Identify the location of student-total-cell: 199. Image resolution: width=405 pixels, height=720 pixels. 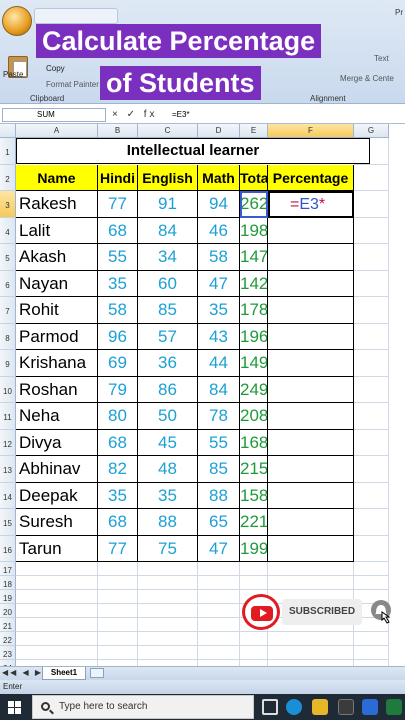
(254, 548).